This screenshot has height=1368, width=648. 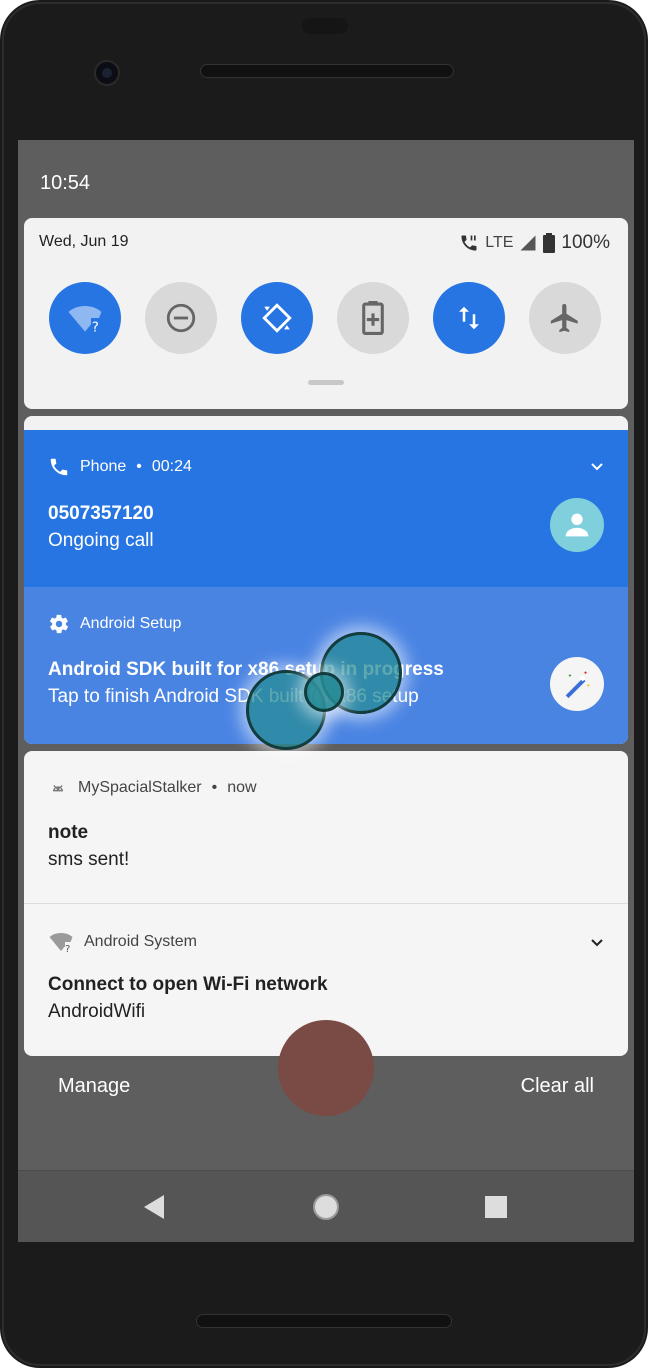 I want to click on front-camera, so click(x=107, y=73).